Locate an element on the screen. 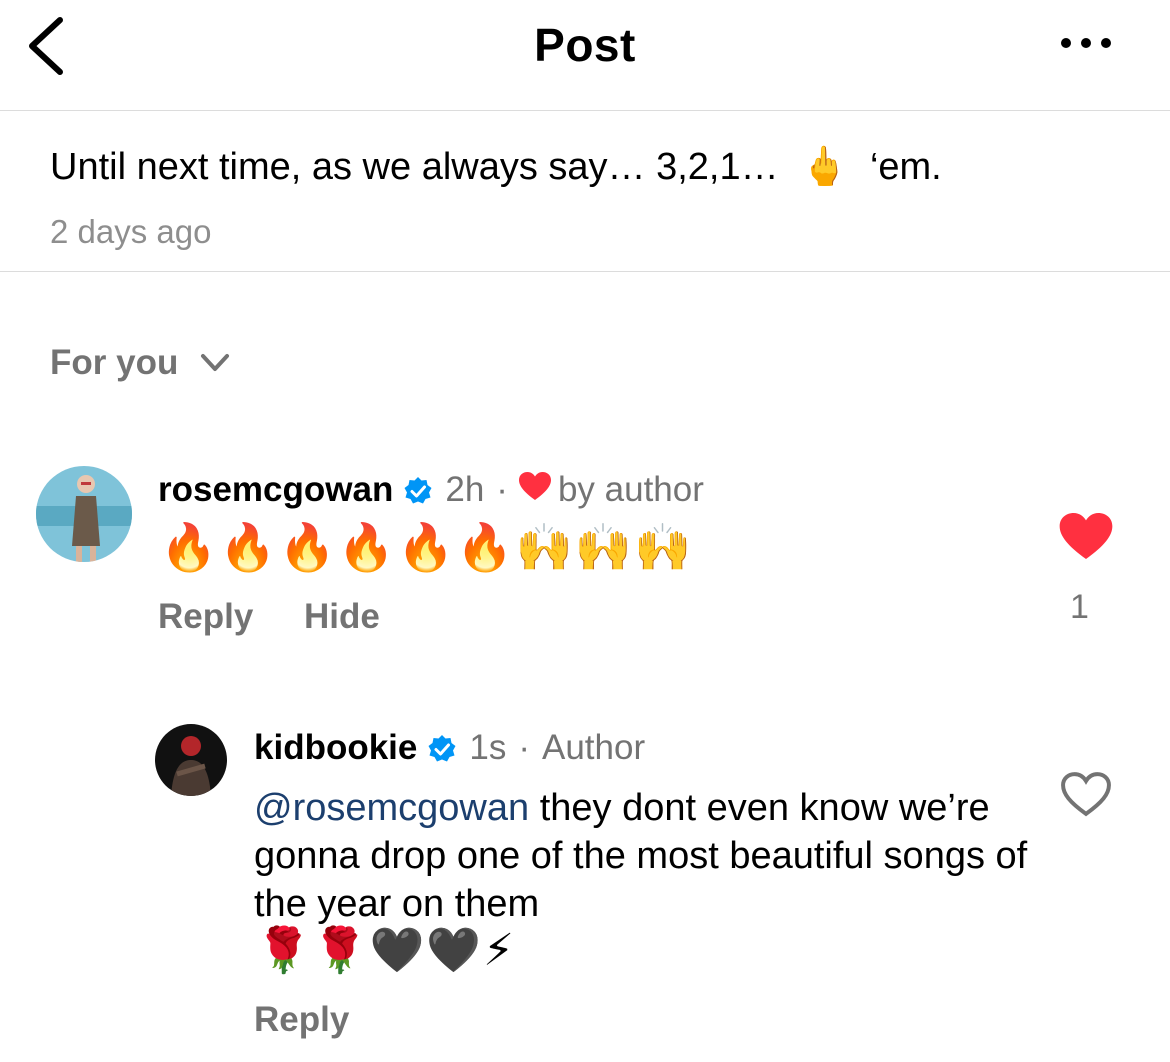 The height and width of the screenshot is (1062, 1170). heart-icon is located at coordinates (535, 490).